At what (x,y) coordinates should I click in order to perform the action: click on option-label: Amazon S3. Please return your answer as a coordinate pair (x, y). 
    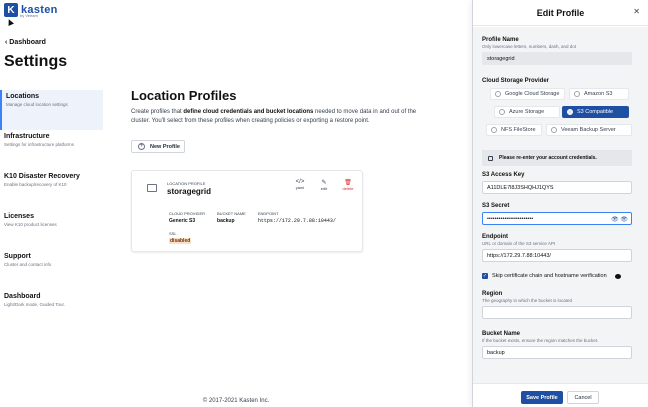
    Looking at the image, I should click on (598, 94).